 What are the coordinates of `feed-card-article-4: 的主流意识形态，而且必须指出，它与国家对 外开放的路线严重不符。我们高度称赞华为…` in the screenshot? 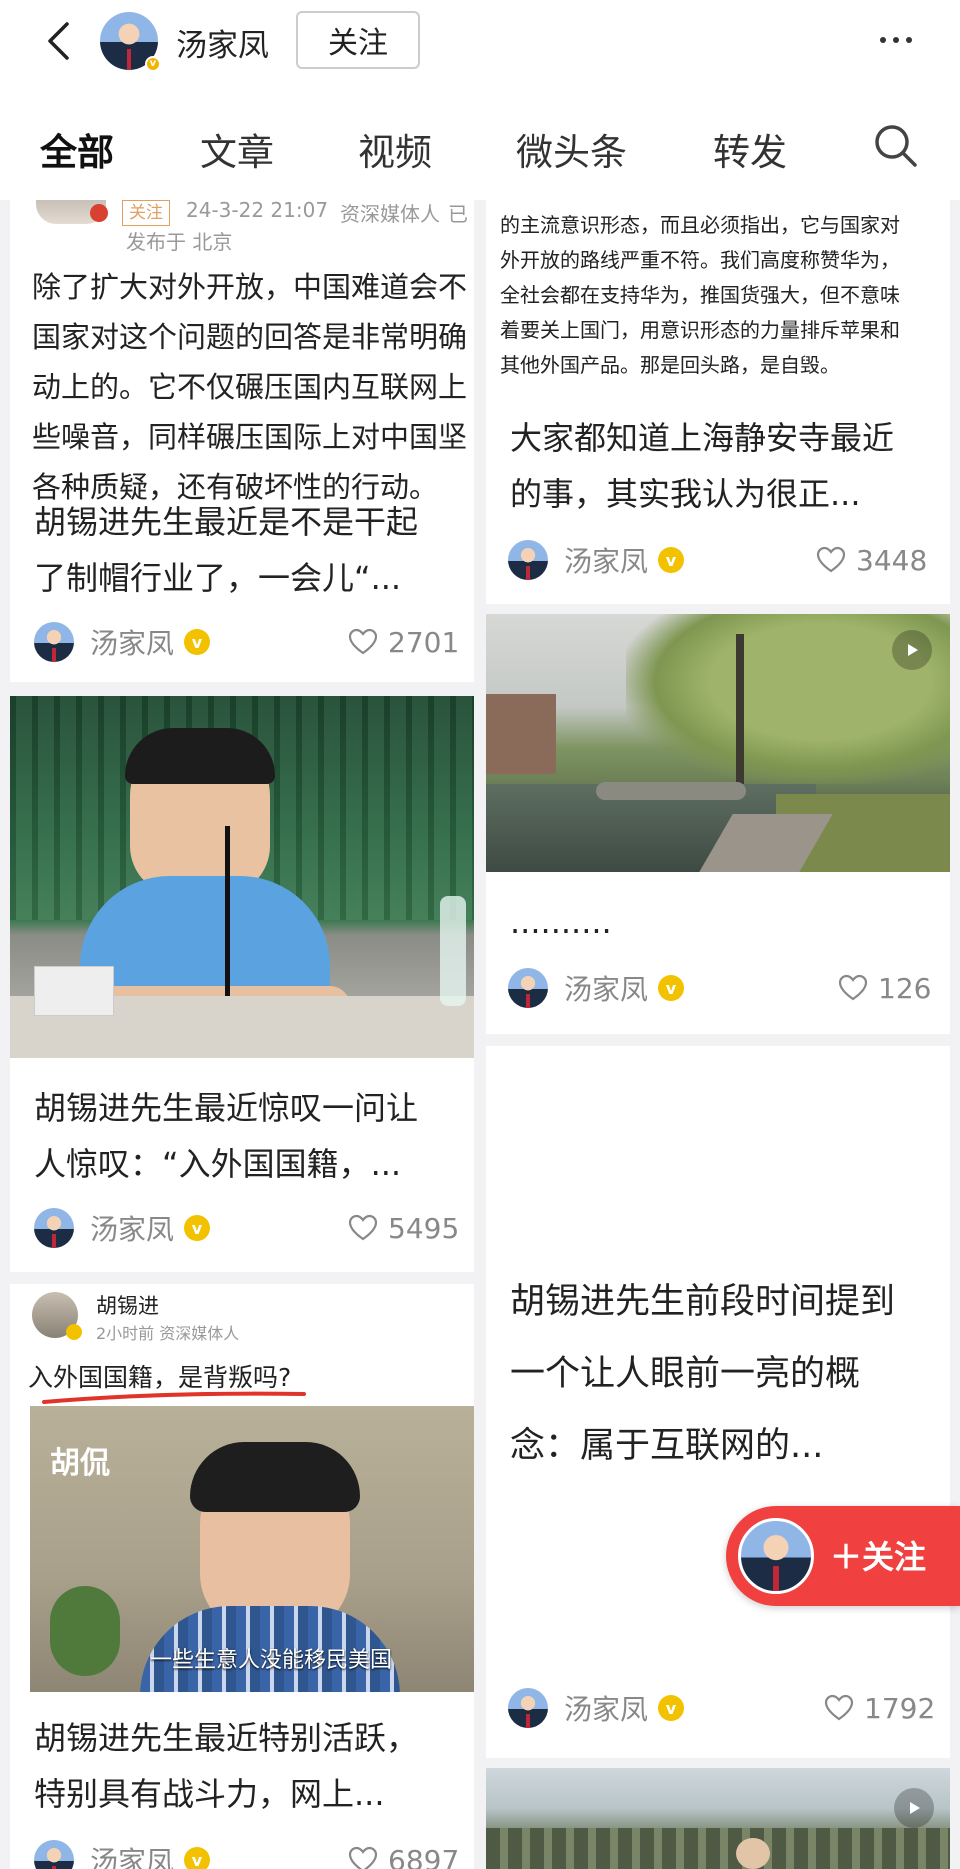 It's located at (718, 402).